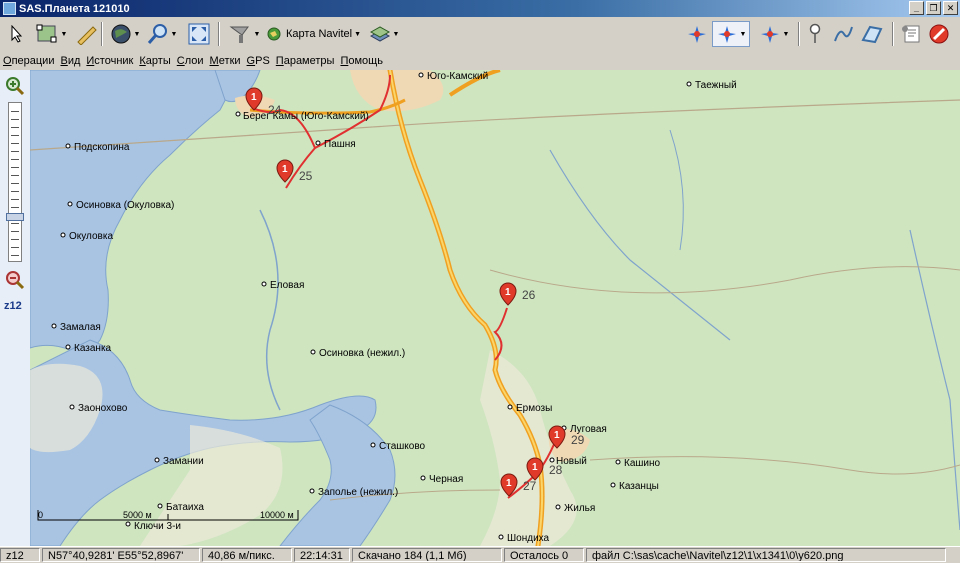 Image resolution: width=960 pixels, height=563 pixels. I want to click on zoom-panel: z12, so click(15, 308).